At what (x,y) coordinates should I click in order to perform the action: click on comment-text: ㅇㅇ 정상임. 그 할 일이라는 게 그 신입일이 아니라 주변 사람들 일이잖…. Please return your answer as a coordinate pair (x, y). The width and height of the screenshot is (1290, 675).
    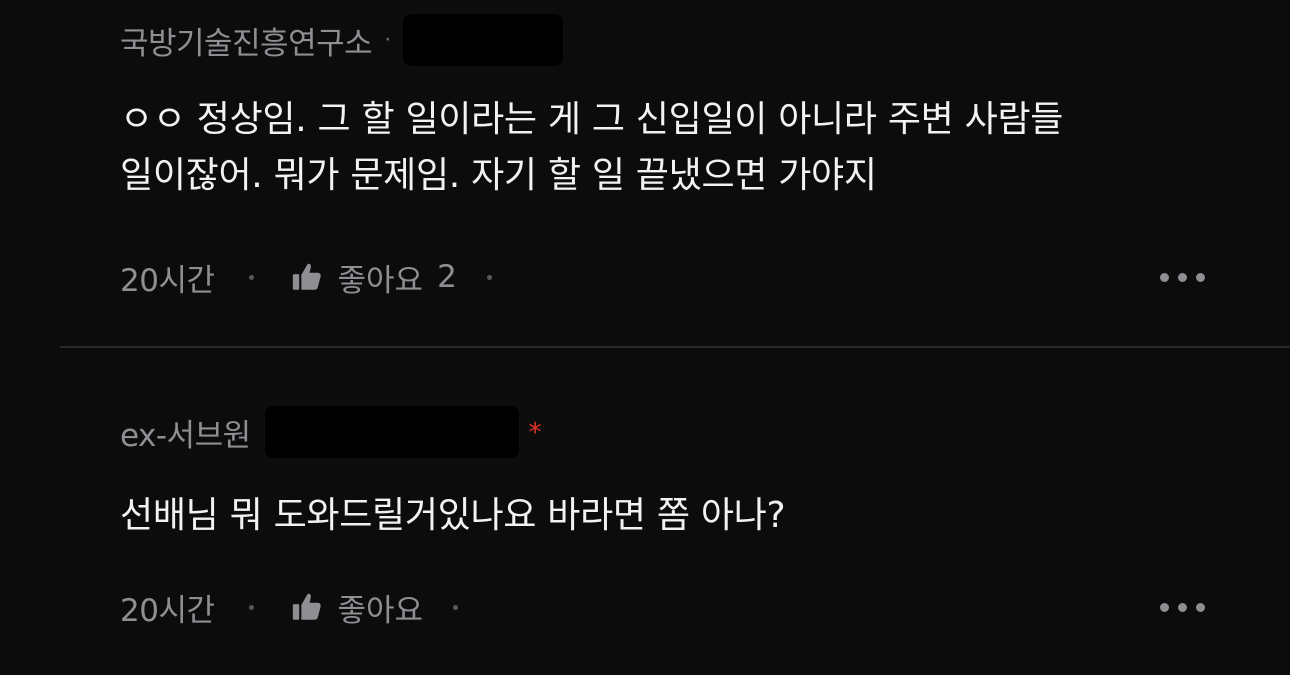
    Looking at the image, I should click on (592, 147).